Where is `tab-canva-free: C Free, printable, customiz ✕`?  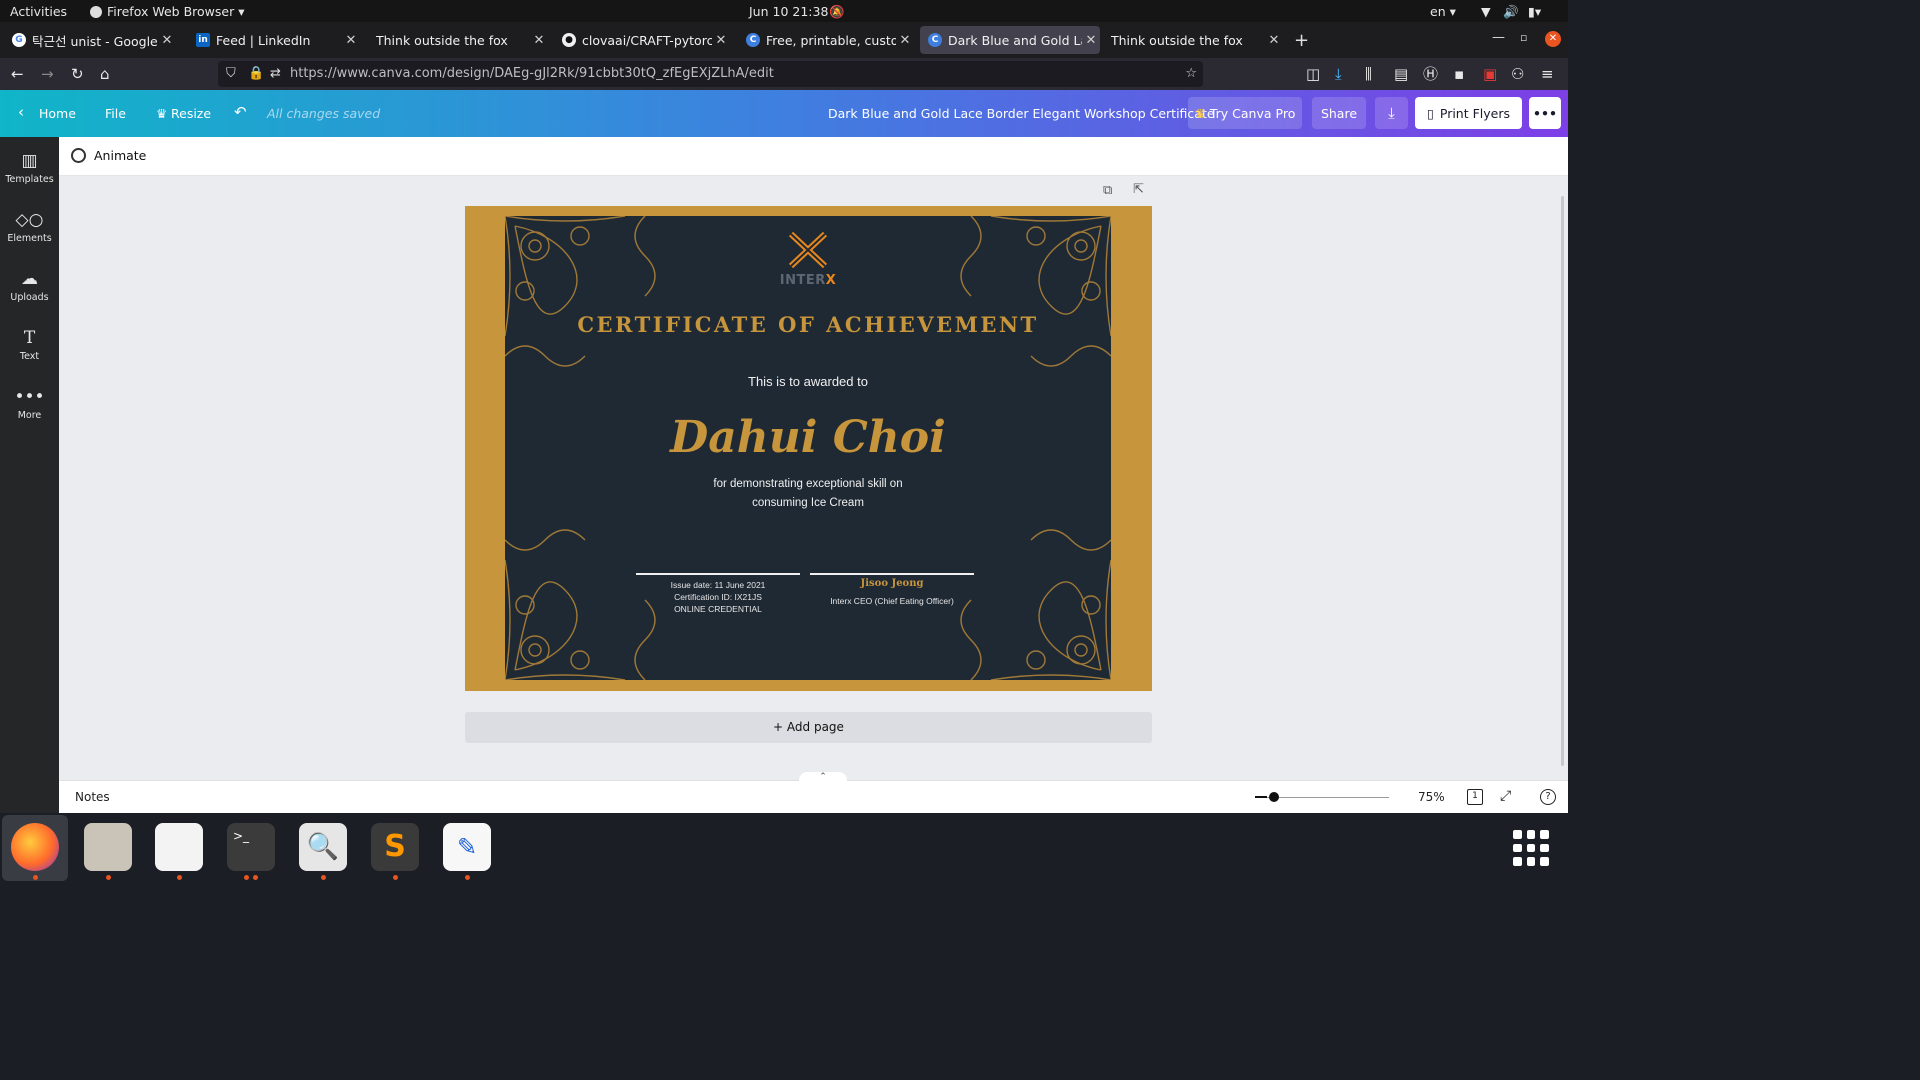
tab-canva-free: C Free, printable, customiz ✕ is located at coordinates (826, 40).